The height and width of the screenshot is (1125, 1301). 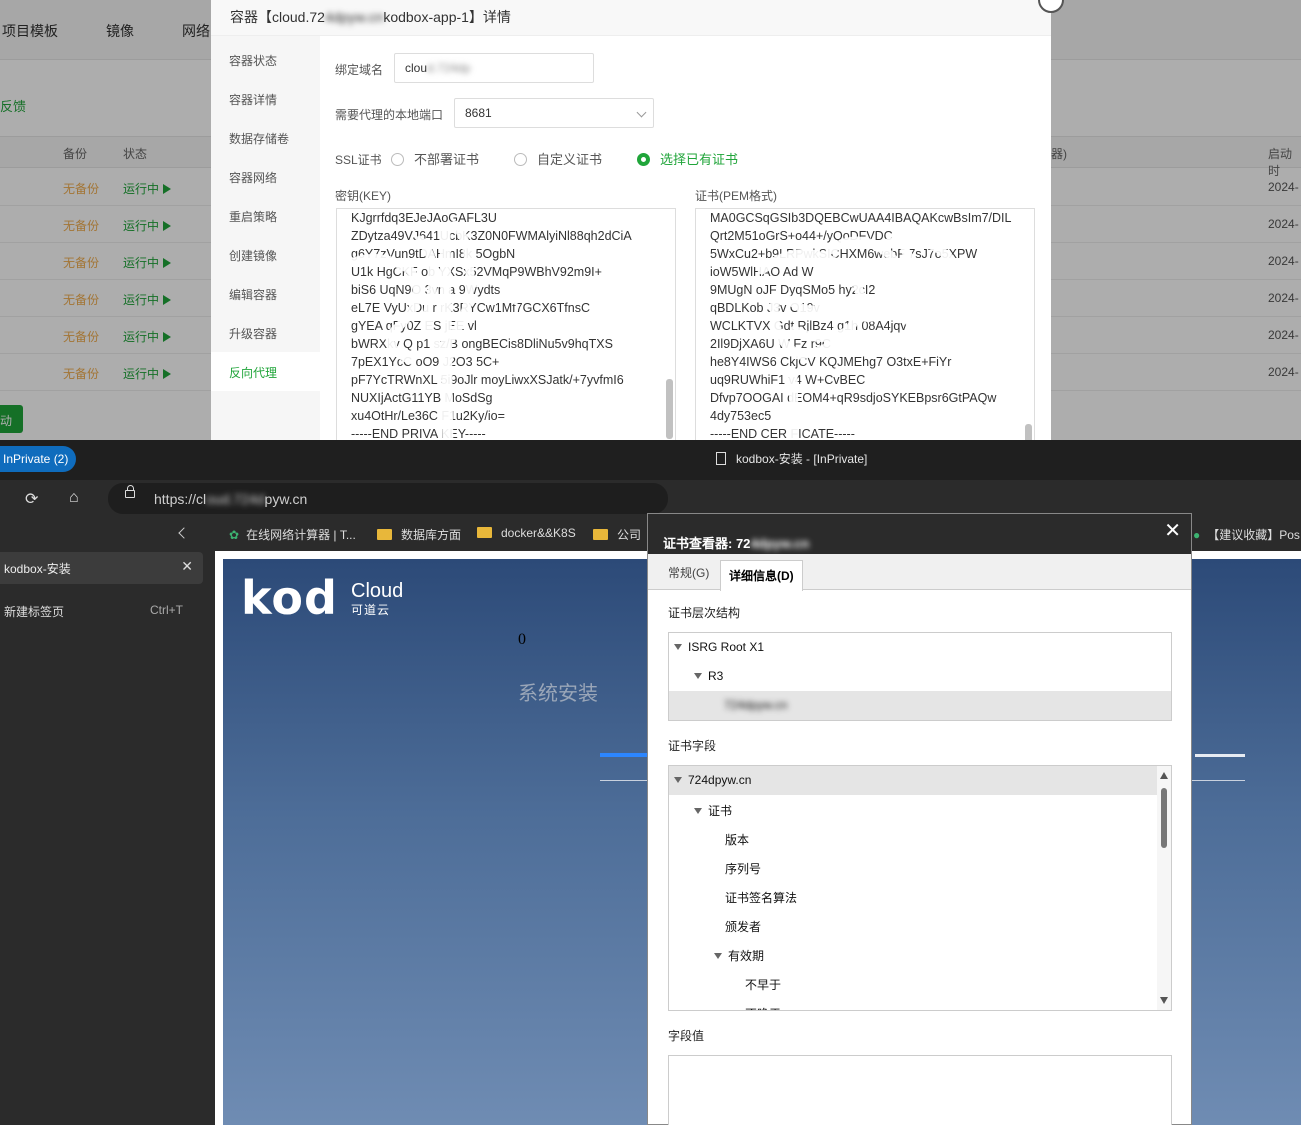 What do you see at coordinates (433, 254) in the screenshot?
I see `key-text-line: g6Y7zVun9tDAHmI8k 5OgbN` at bounding box center [433, 254].